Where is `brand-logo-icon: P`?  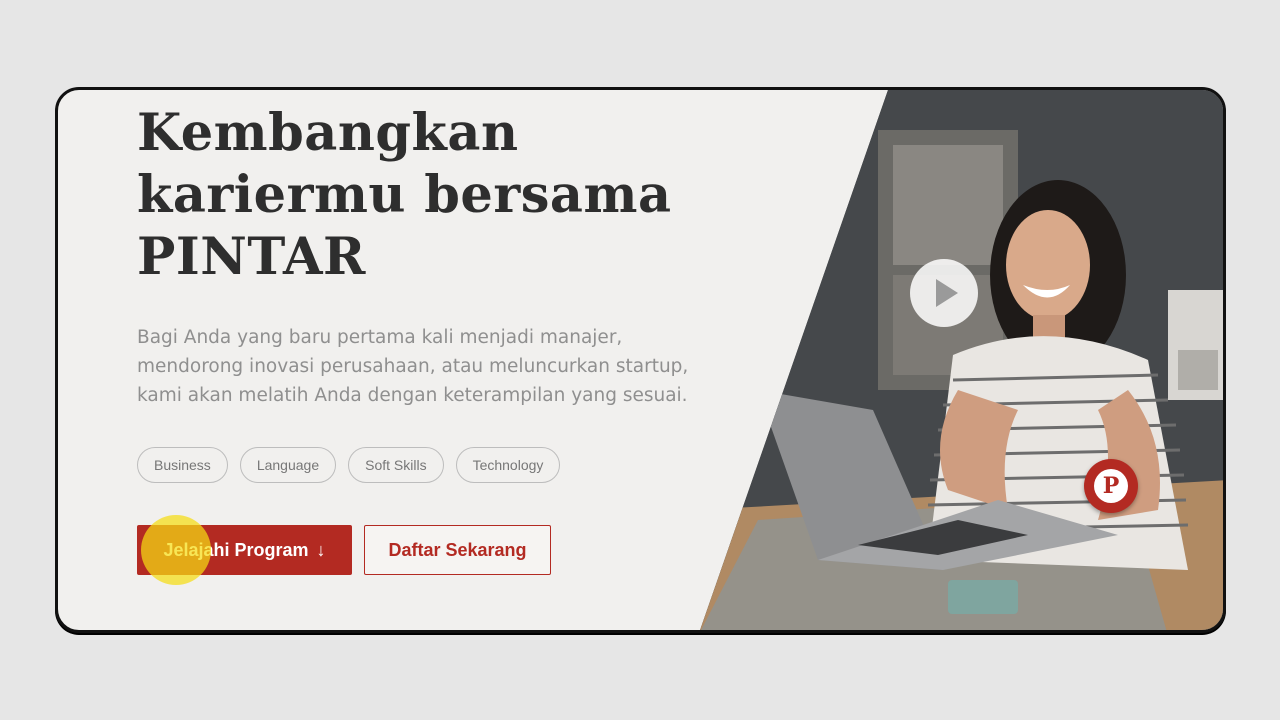
brand-logo-icon: P is located at coordinates (1111, 486).